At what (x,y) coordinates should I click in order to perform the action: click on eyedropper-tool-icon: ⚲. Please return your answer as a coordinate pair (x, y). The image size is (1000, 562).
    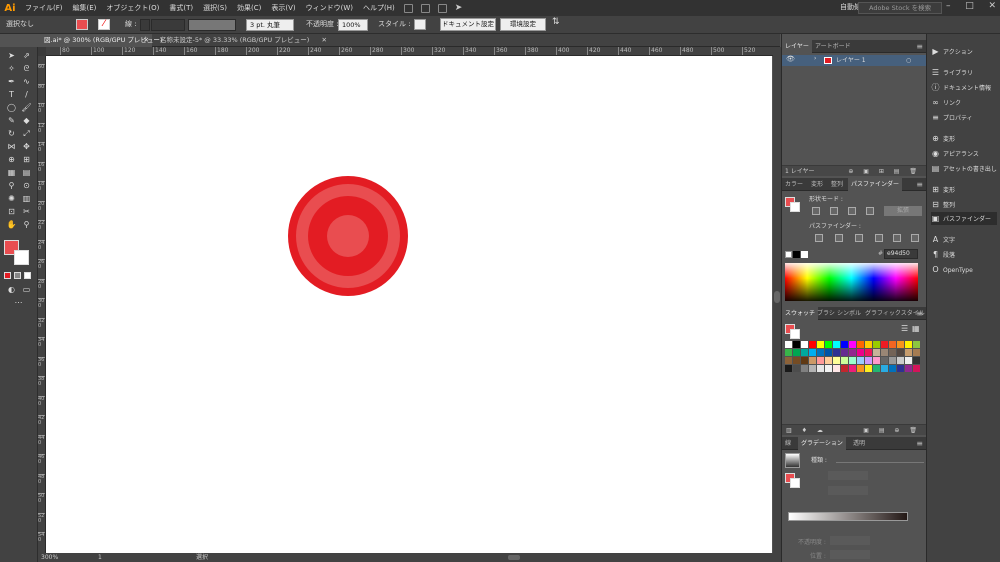
    Looking at the image, I should click on (11, 185).